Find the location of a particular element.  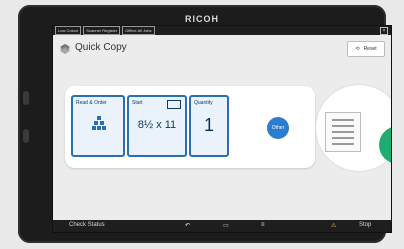

check-status-button: Check Status is located at coordinates (87, 225).